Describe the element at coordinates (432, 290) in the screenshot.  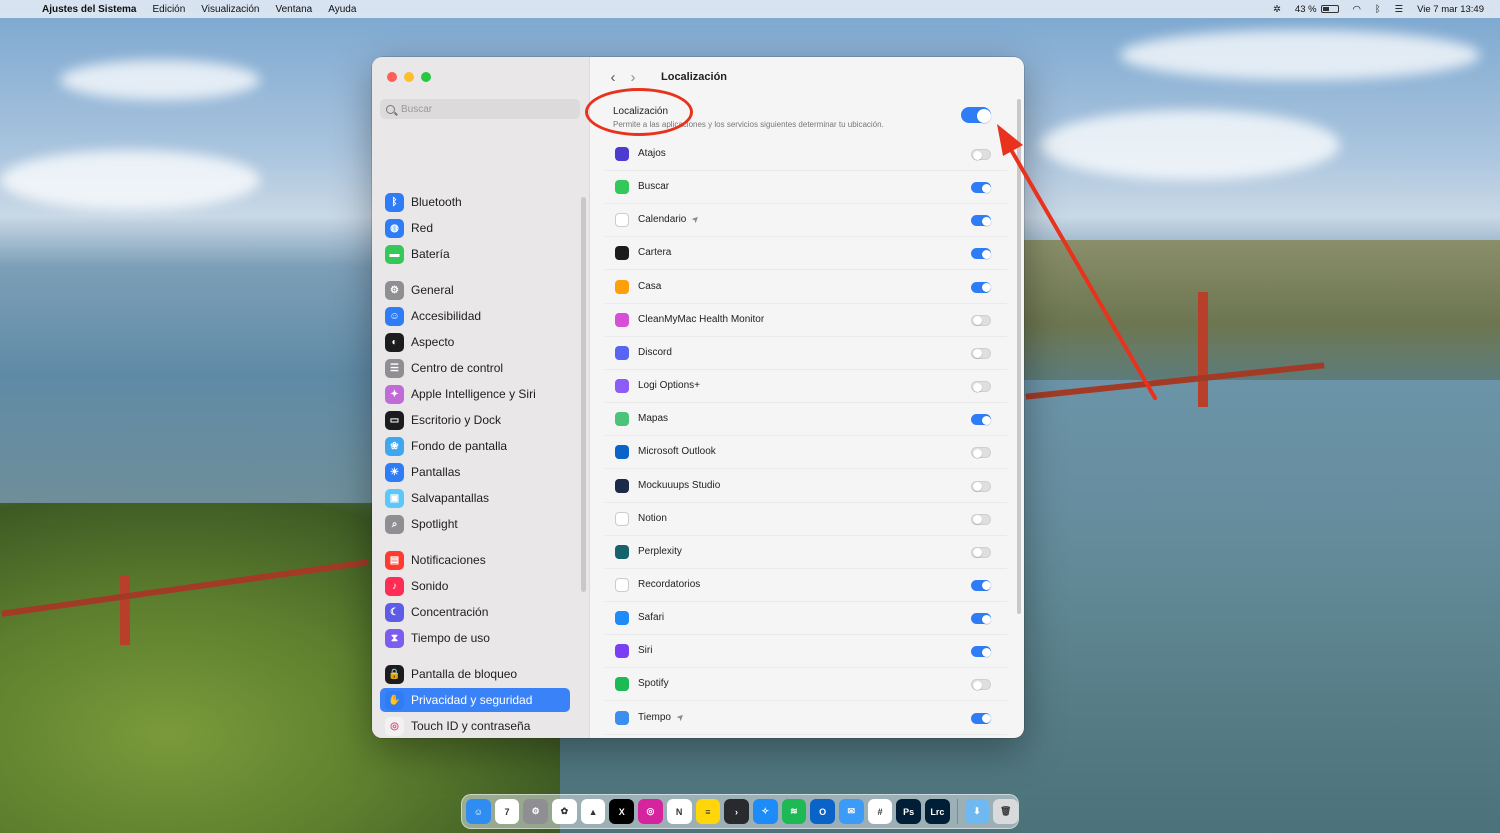
I see `sidebar-item-label: General` at that location.